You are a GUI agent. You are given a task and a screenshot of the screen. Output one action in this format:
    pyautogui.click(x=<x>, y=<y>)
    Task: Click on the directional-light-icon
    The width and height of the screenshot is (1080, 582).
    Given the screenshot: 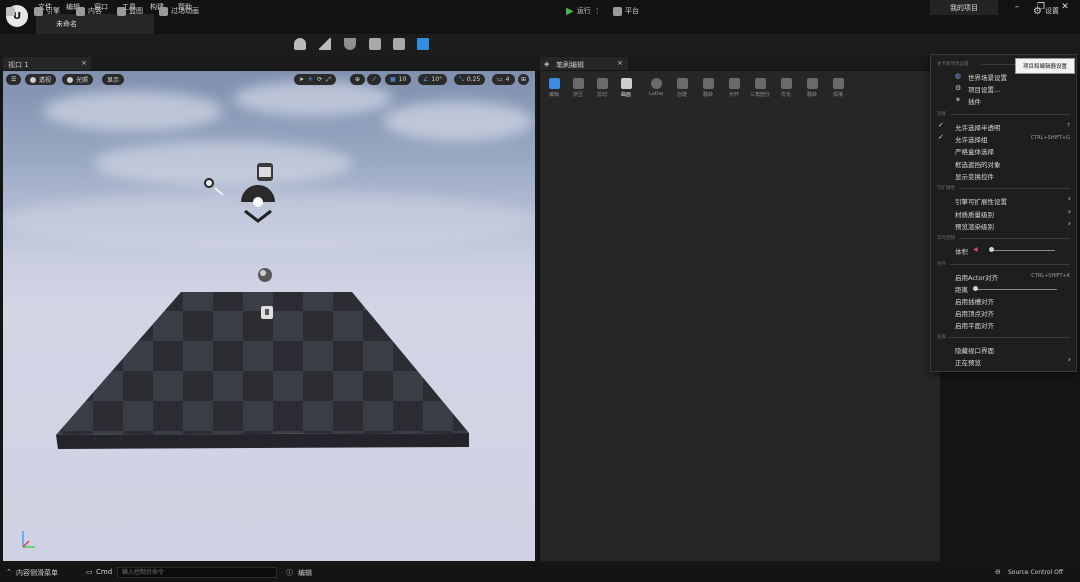 What is the action you would take?
    pyautogui.click(x=214, y=187)
    